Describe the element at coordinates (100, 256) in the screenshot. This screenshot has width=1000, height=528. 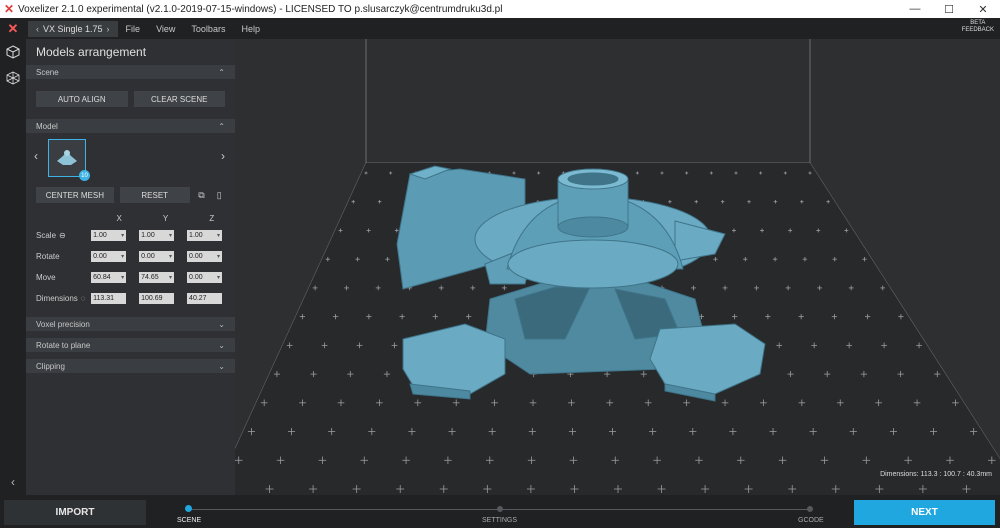
I see `rotate-x-value: 0.00` at that location.